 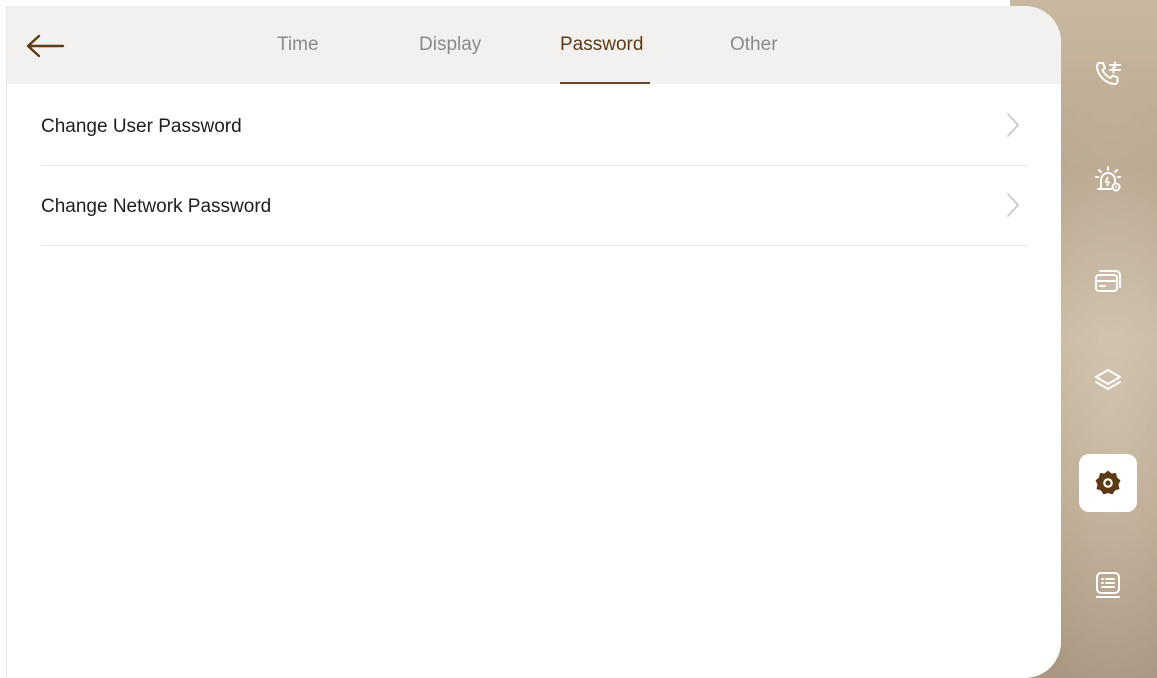 I want to click on card-icon, so click(x=1108, y=281).